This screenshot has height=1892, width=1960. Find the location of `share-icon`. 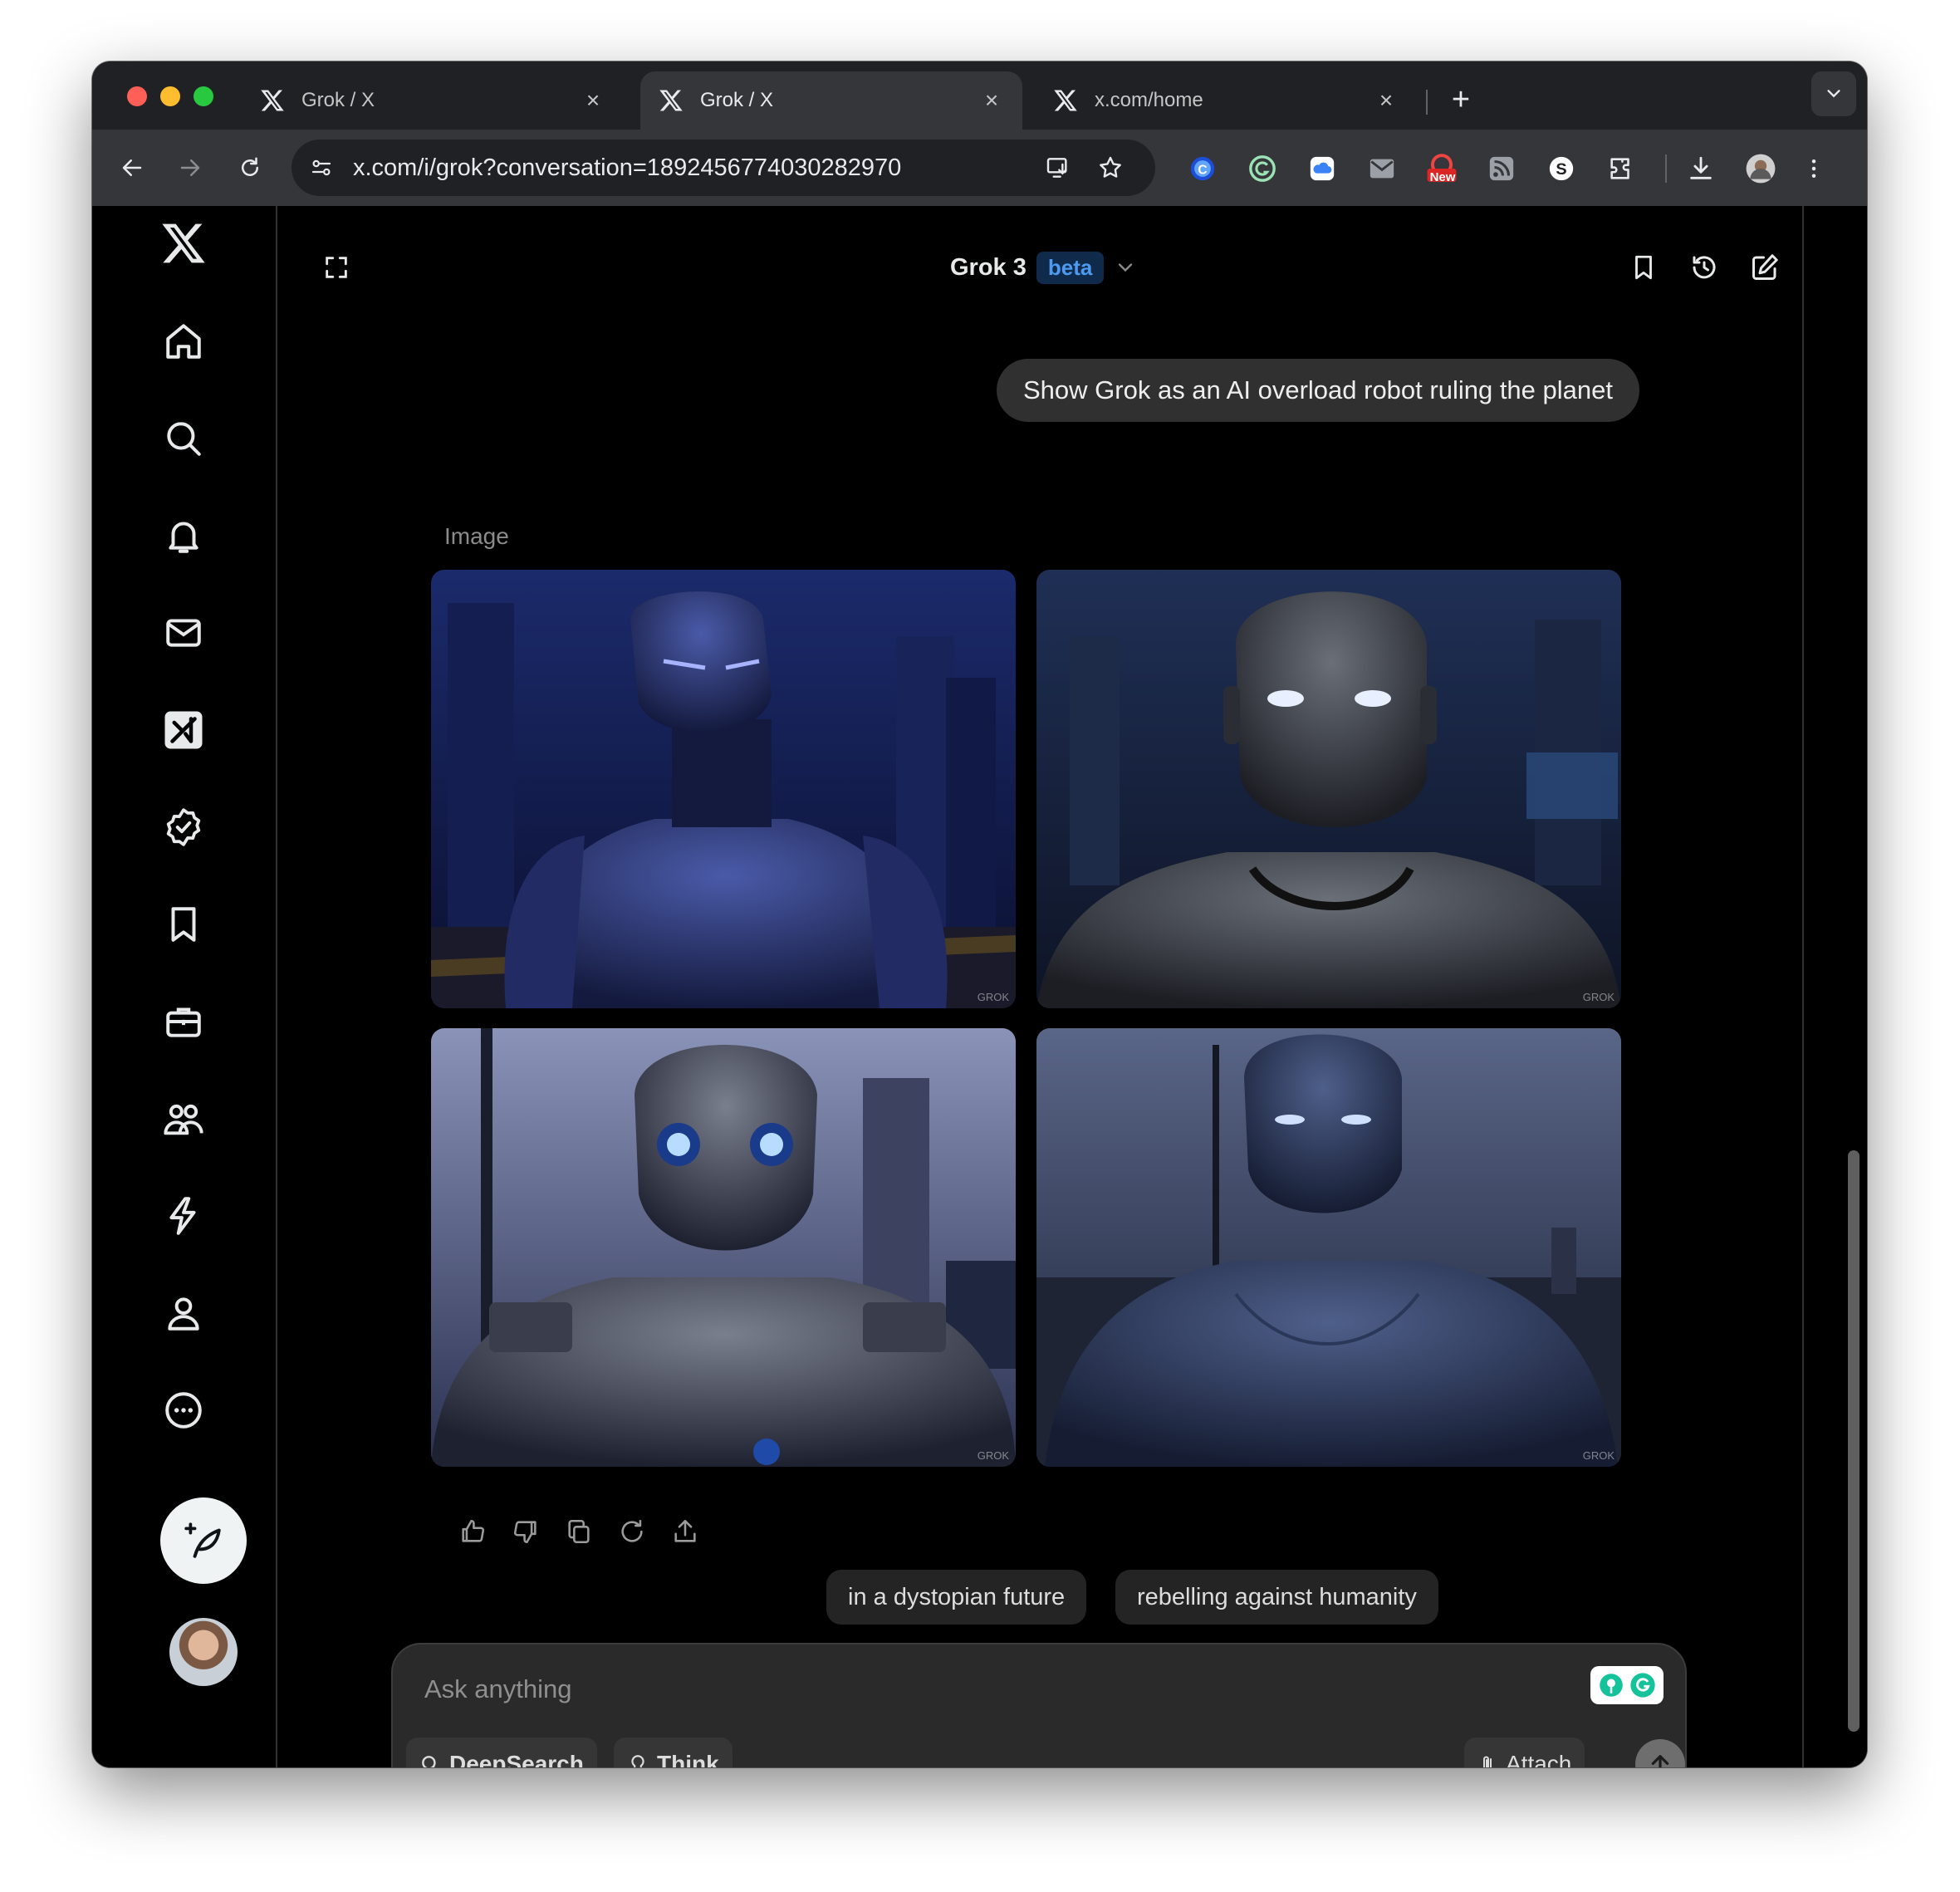

share-icon is located at coordinates (685, 1530).